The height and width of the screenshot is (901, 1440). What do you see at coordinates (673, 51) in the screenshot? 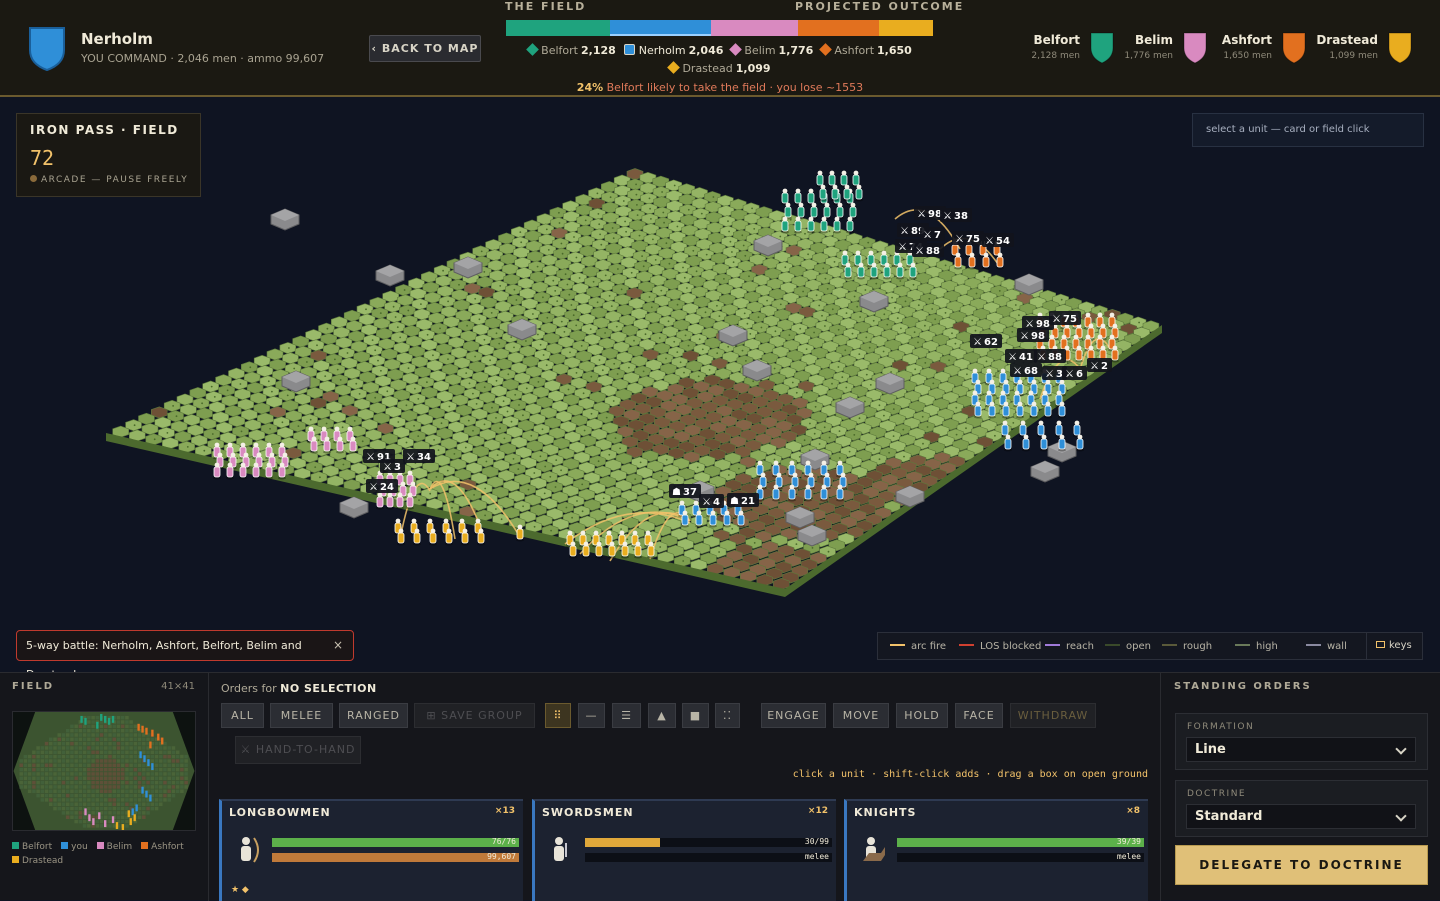
I see `force-legend-item: Nerholm 2,046` at bounding box center [673, 51].